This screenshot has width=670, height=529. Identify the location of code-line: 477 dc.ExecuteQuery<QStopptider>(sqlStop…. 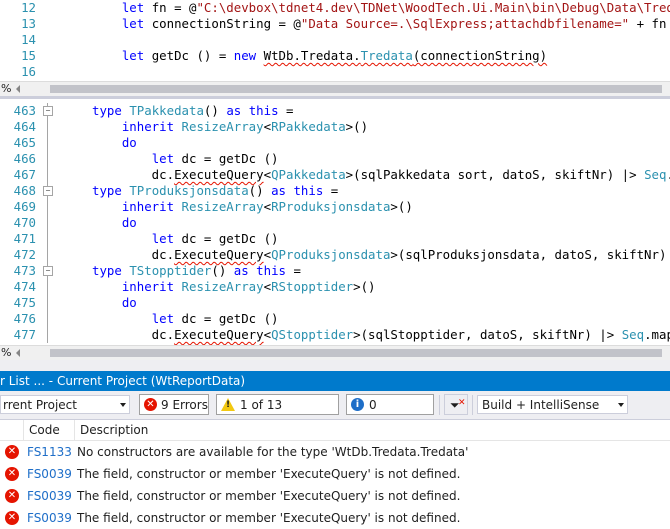
(335, 335).